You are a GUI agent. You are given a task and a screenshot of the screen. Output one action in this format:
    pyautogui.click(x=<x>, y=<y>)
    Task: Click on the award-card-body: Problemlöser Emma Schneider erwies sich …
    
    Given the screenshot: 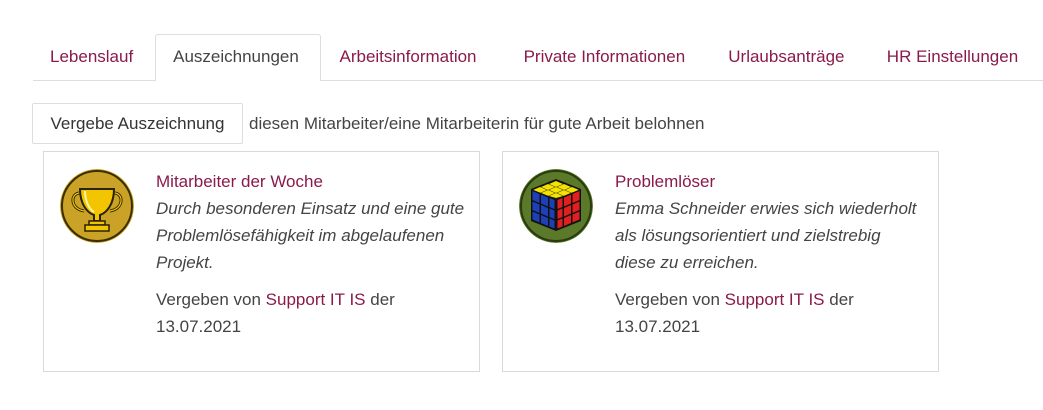 What is the action you would take?
    pyautogui.click(x=770, y=254)
    